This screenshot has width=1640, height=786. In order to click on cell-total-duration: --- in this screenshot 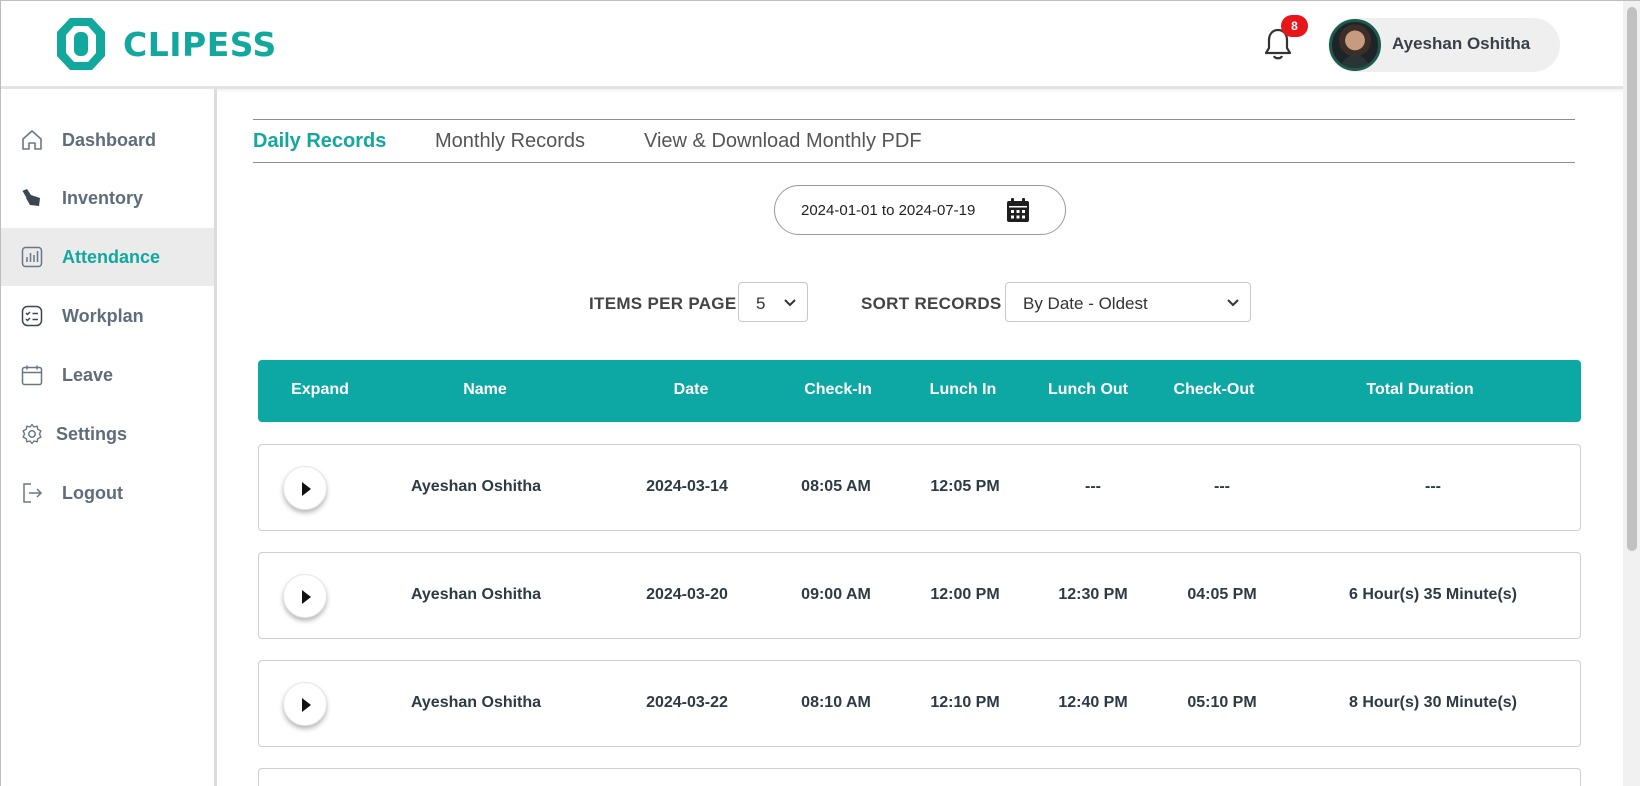, I will do `click(1433, 486)`.